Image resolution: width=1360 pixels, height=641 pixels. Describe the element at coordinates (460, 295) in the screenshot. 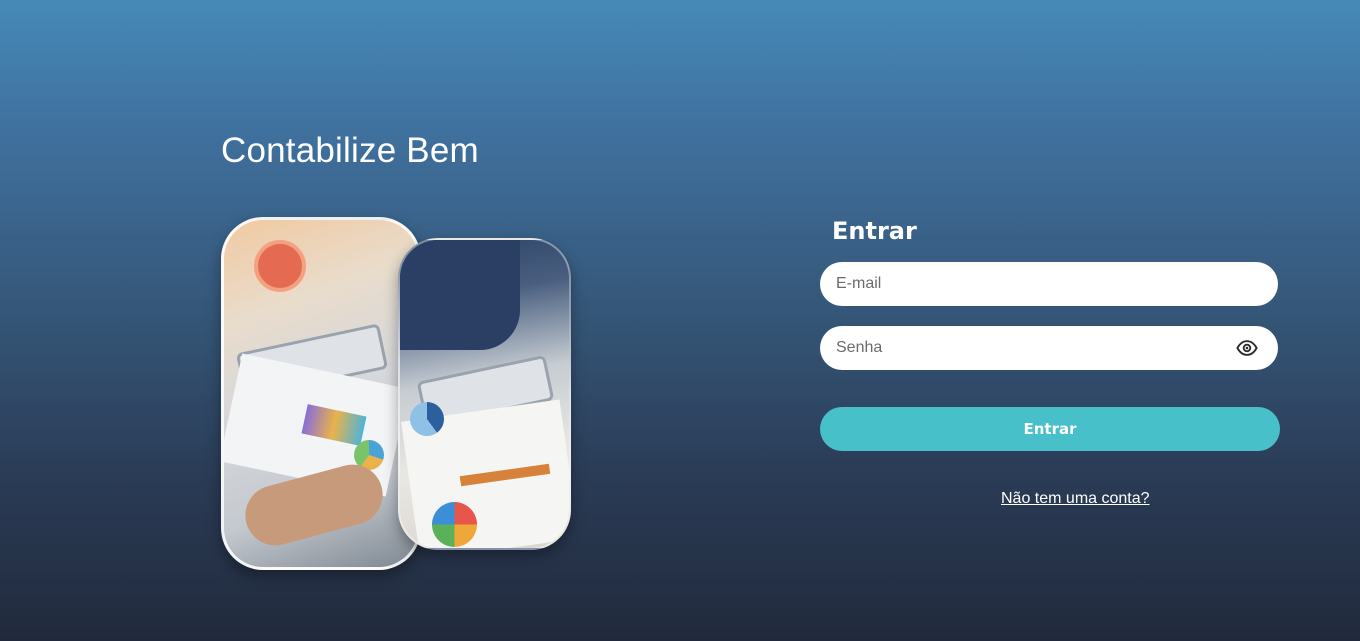

I see `suit-sleeve-graphic` at that location.